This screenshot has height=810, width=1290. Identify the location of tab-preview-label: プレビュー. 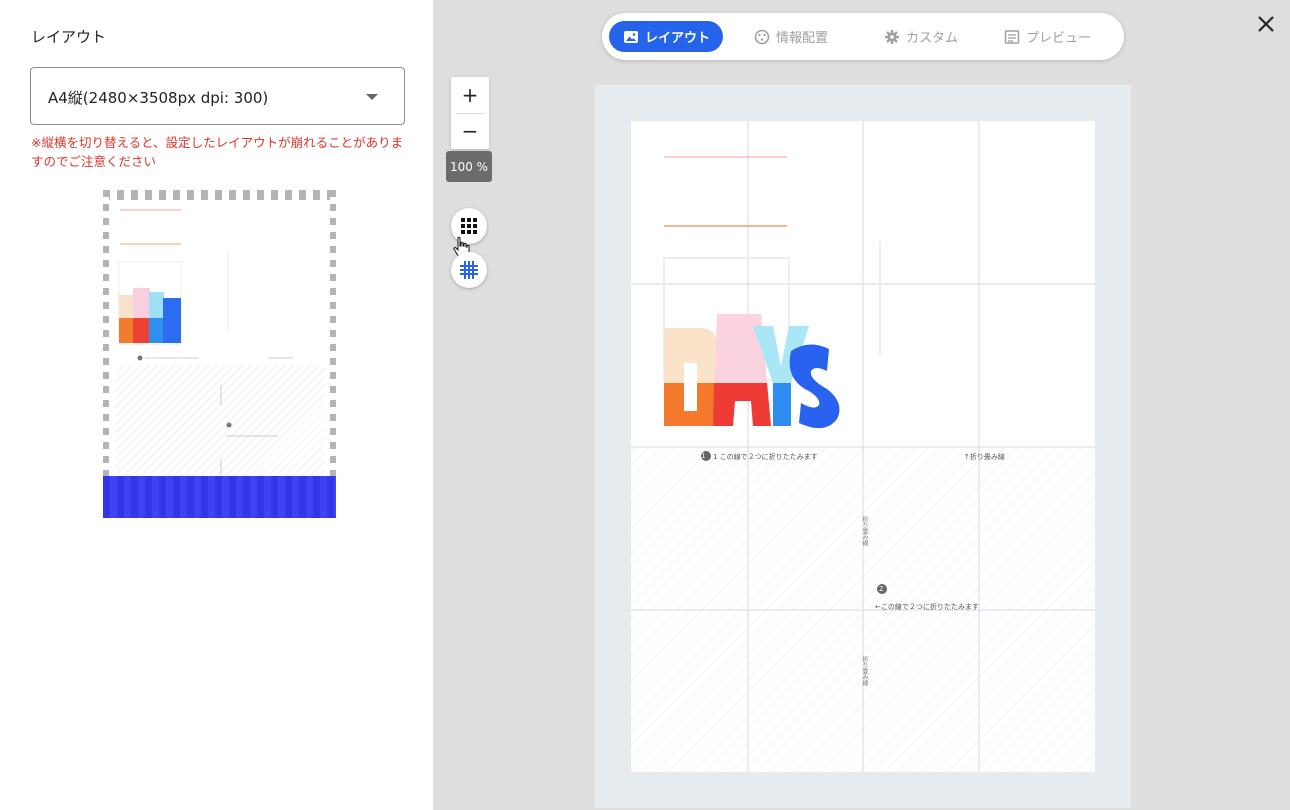
(1059, 38).